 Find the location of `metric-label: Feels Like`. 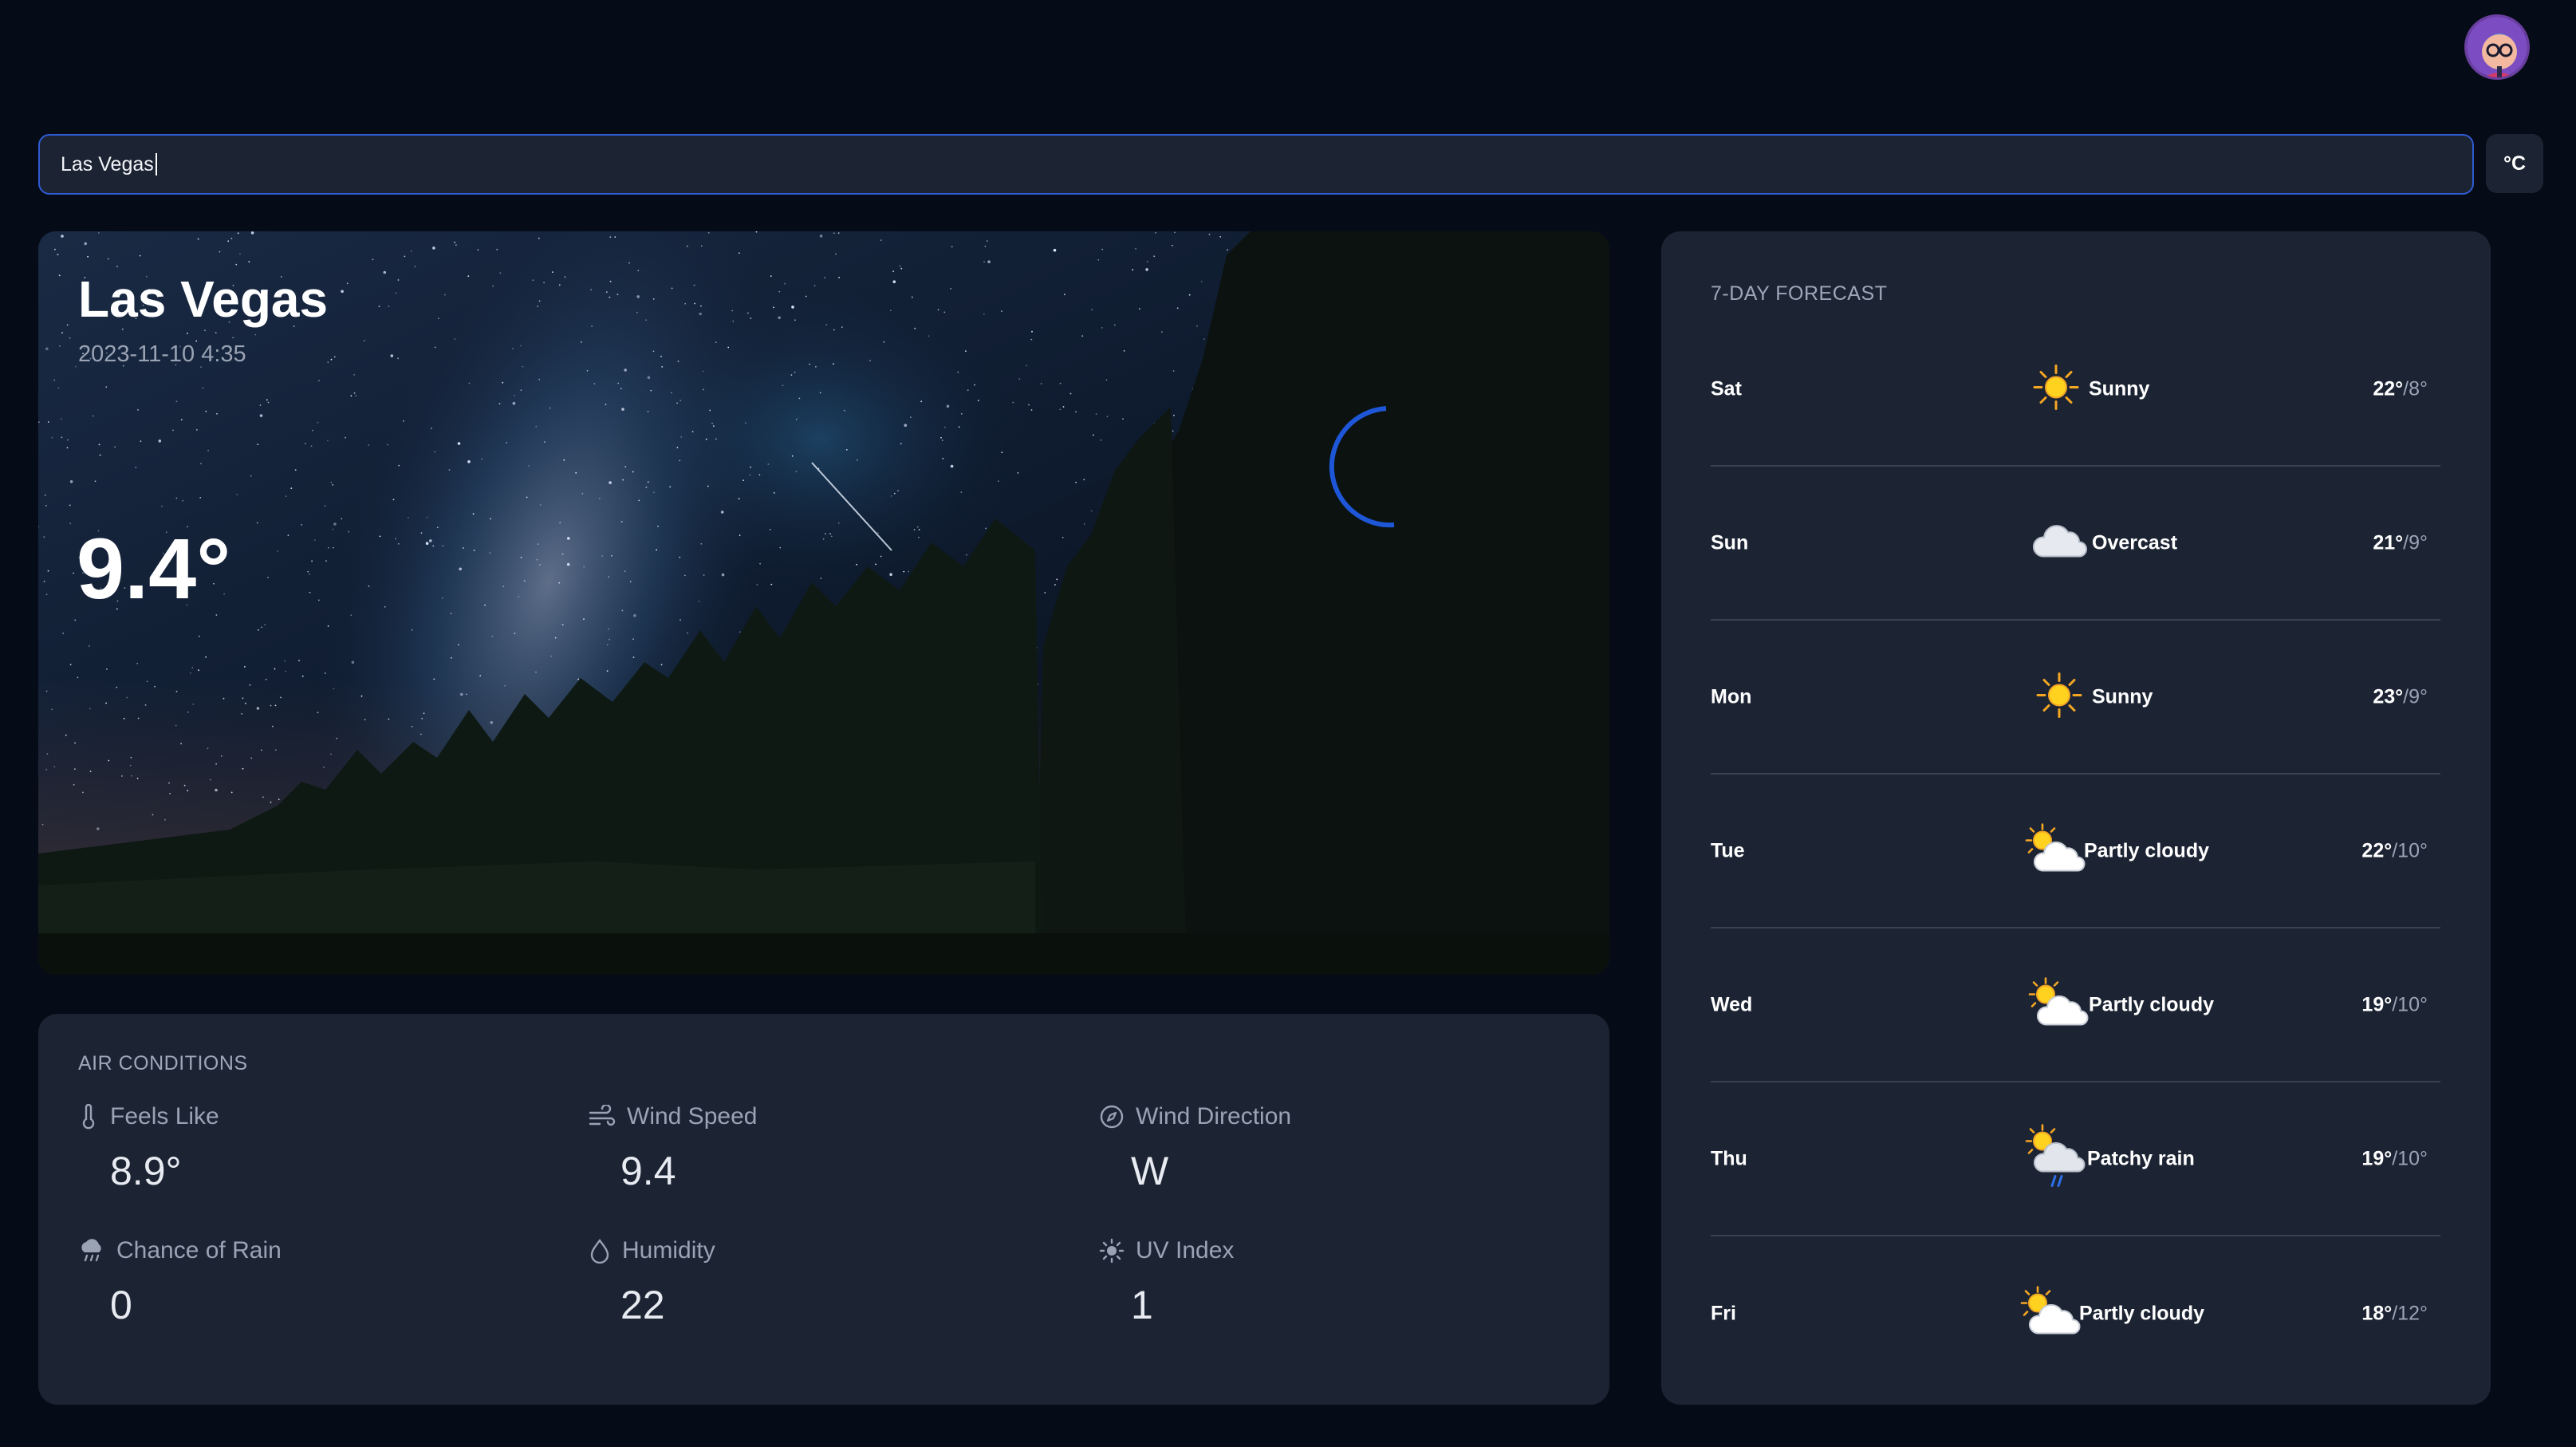

metric-label: Feels Like is located at coordinates (164, 1116).